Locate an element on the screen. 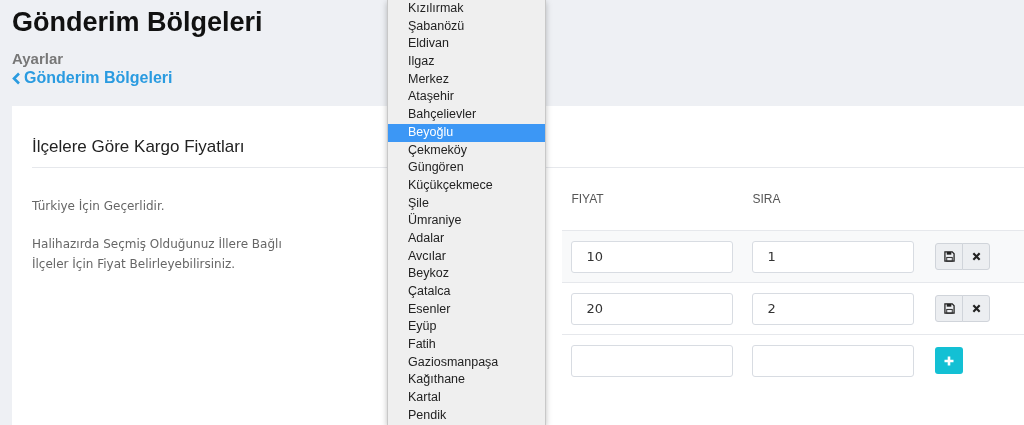  description-text: Halihazırda Seçmiş Olduğunuz İllere Bağlı İlçeler İçin Fiyat Belirleyebilirsiniz. is located at coordinates (157, 254).